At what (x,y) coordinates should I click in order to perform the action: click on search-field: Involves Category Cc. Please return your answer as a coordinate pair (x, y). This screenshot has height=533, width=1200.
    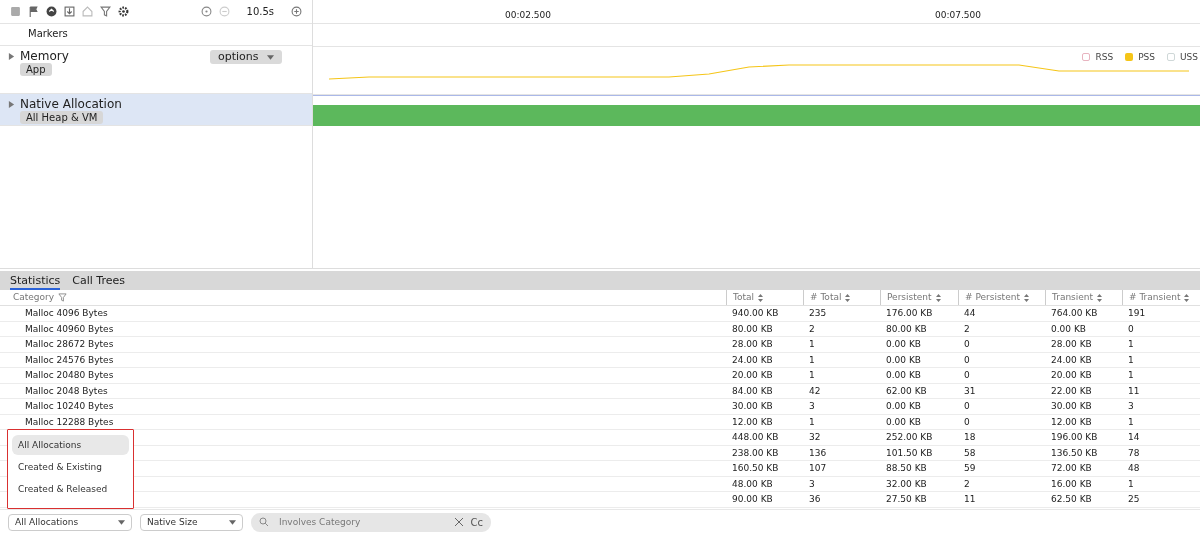
    Looking at the image, I should click on (371, 522).